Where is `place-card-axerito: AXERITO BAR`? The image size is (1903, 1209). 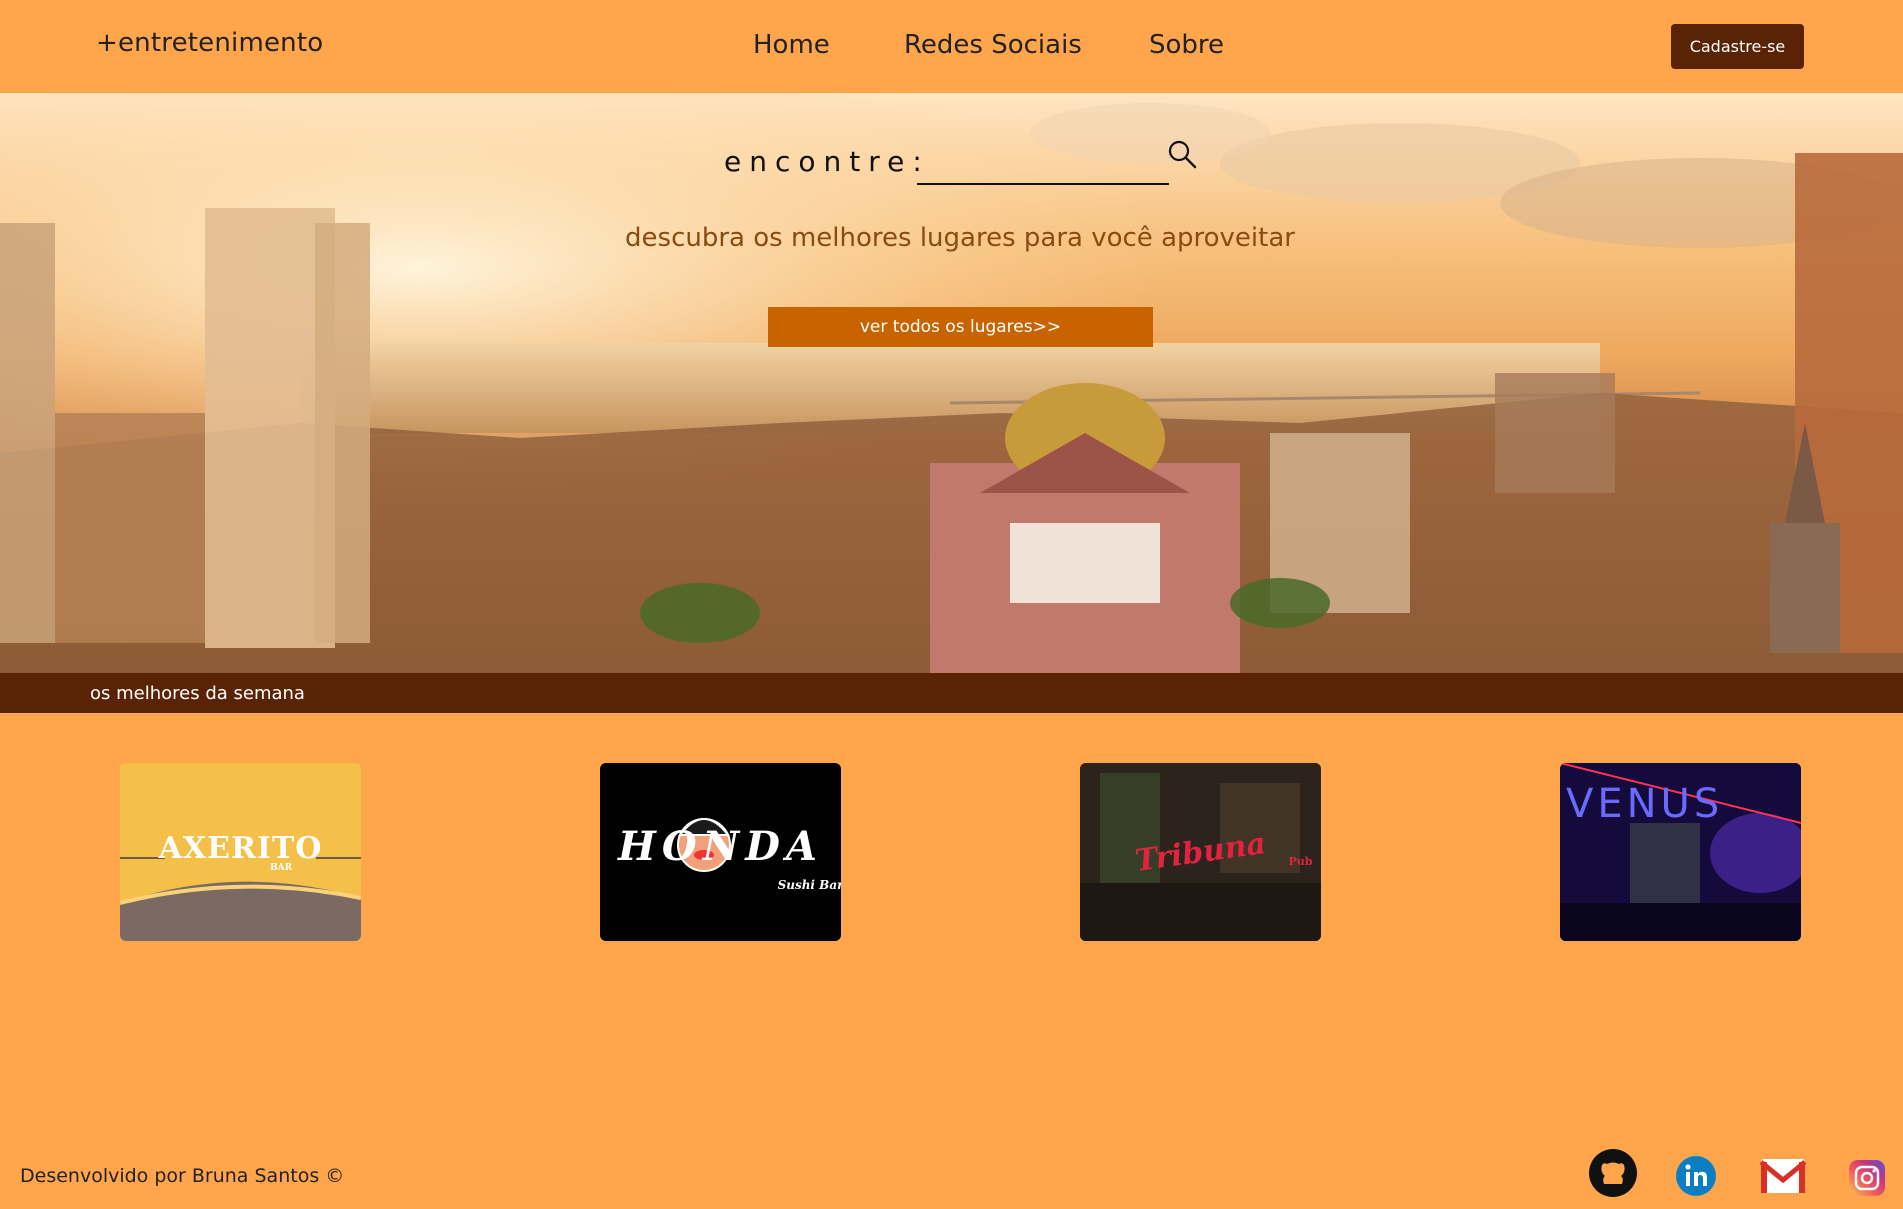
place-card-axerito: AXERITO BAR is located at coordinates (240, 852).